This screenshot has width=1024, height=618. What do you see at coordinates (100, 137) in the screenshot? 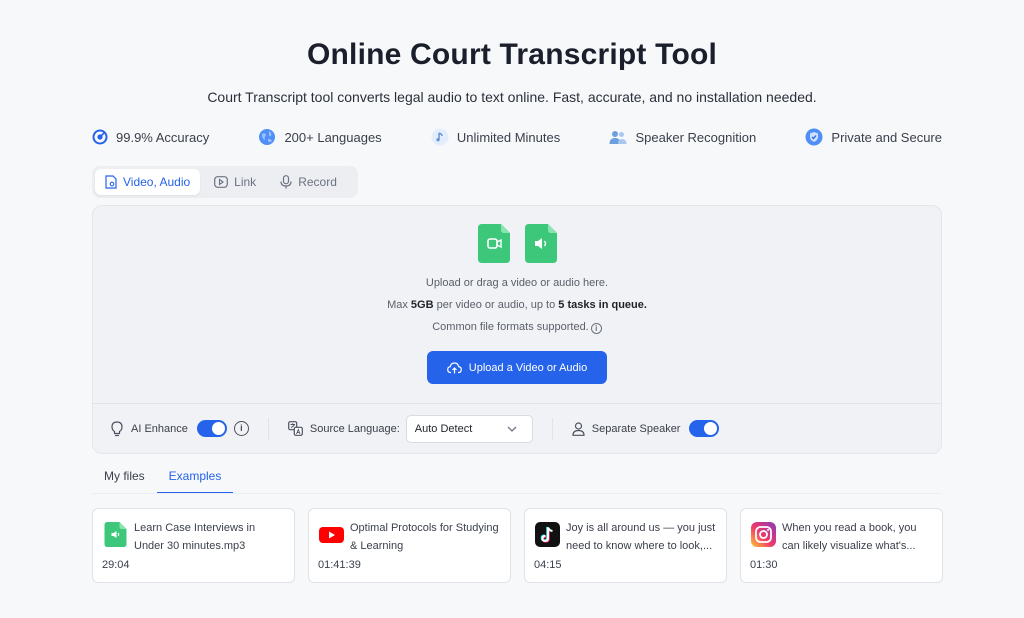
I see `target-icon` at bounding box center [100, 137].